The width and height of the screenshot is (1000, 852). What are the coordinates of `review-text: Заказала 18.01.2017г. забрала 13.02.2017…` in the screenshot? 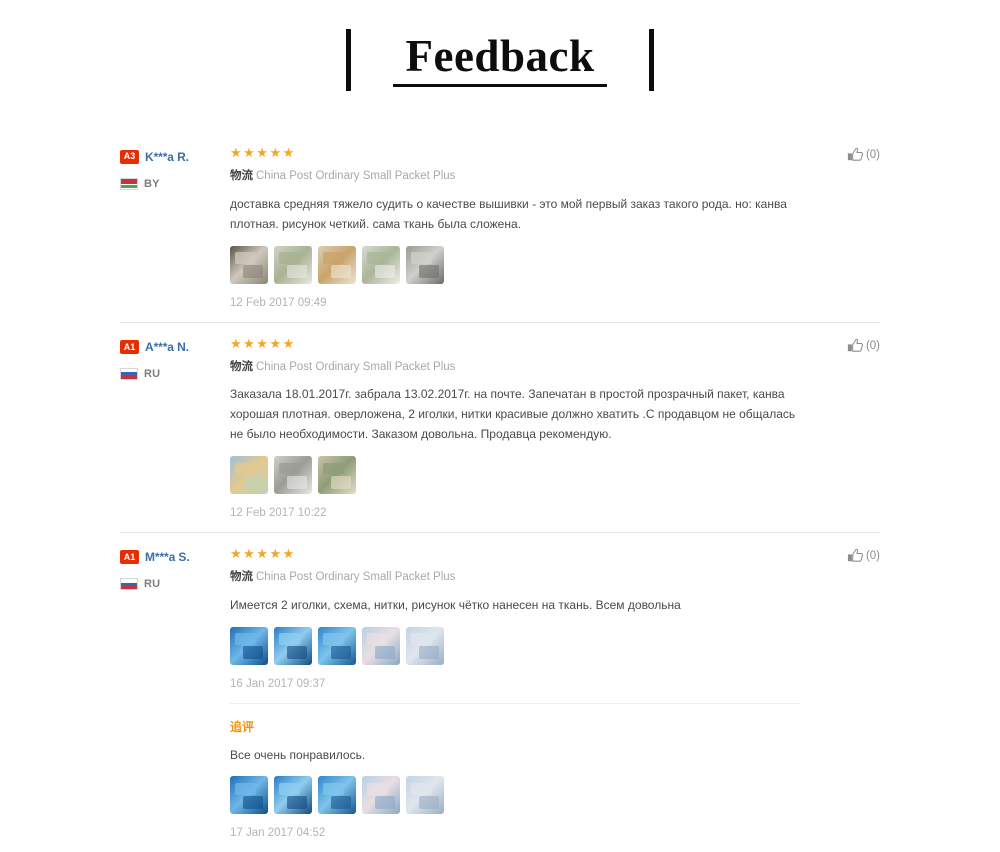 It's located at (513, 414).